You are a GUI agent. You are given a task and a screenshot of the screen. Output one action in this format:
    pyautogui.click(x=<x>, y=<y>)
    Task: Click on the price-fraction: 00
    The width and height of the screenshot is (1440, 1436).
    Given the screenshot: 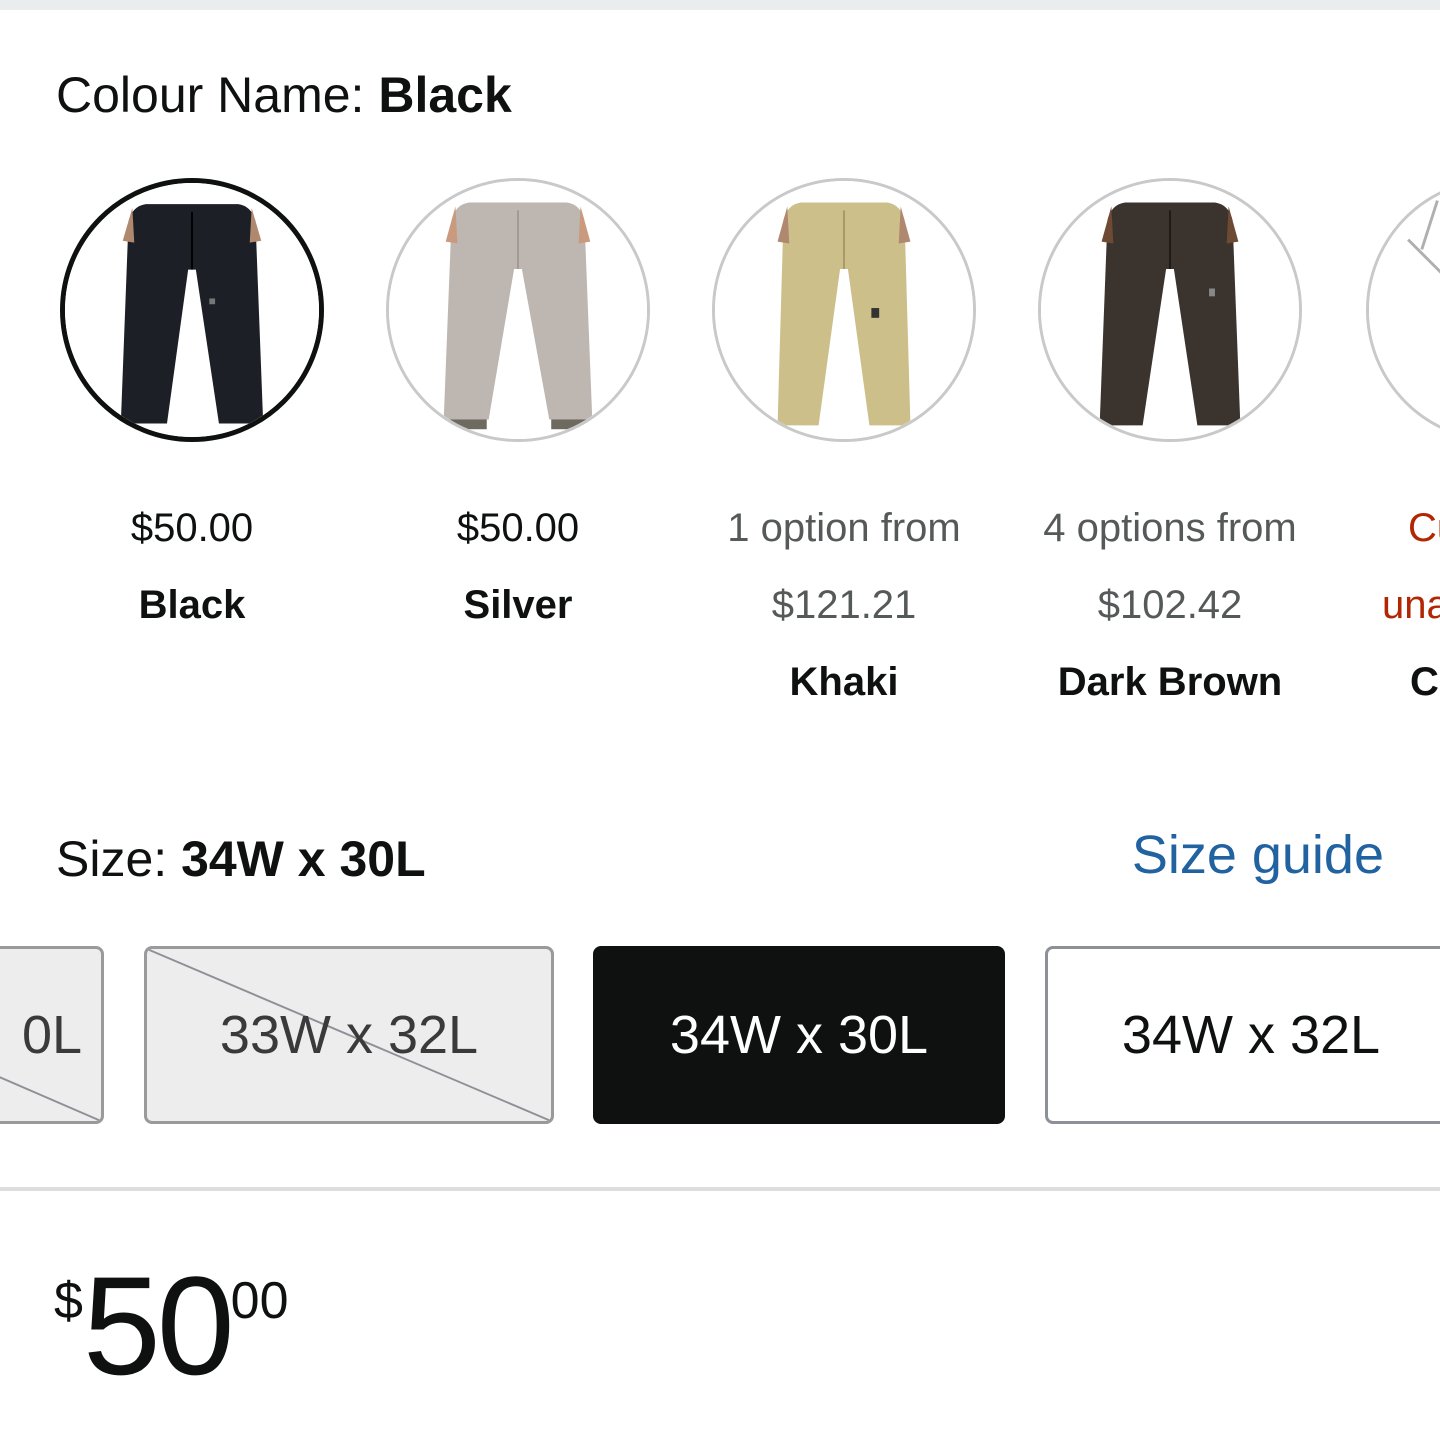 What is the action you would take?
    pyautogui.click(x=259, y=1301)
    